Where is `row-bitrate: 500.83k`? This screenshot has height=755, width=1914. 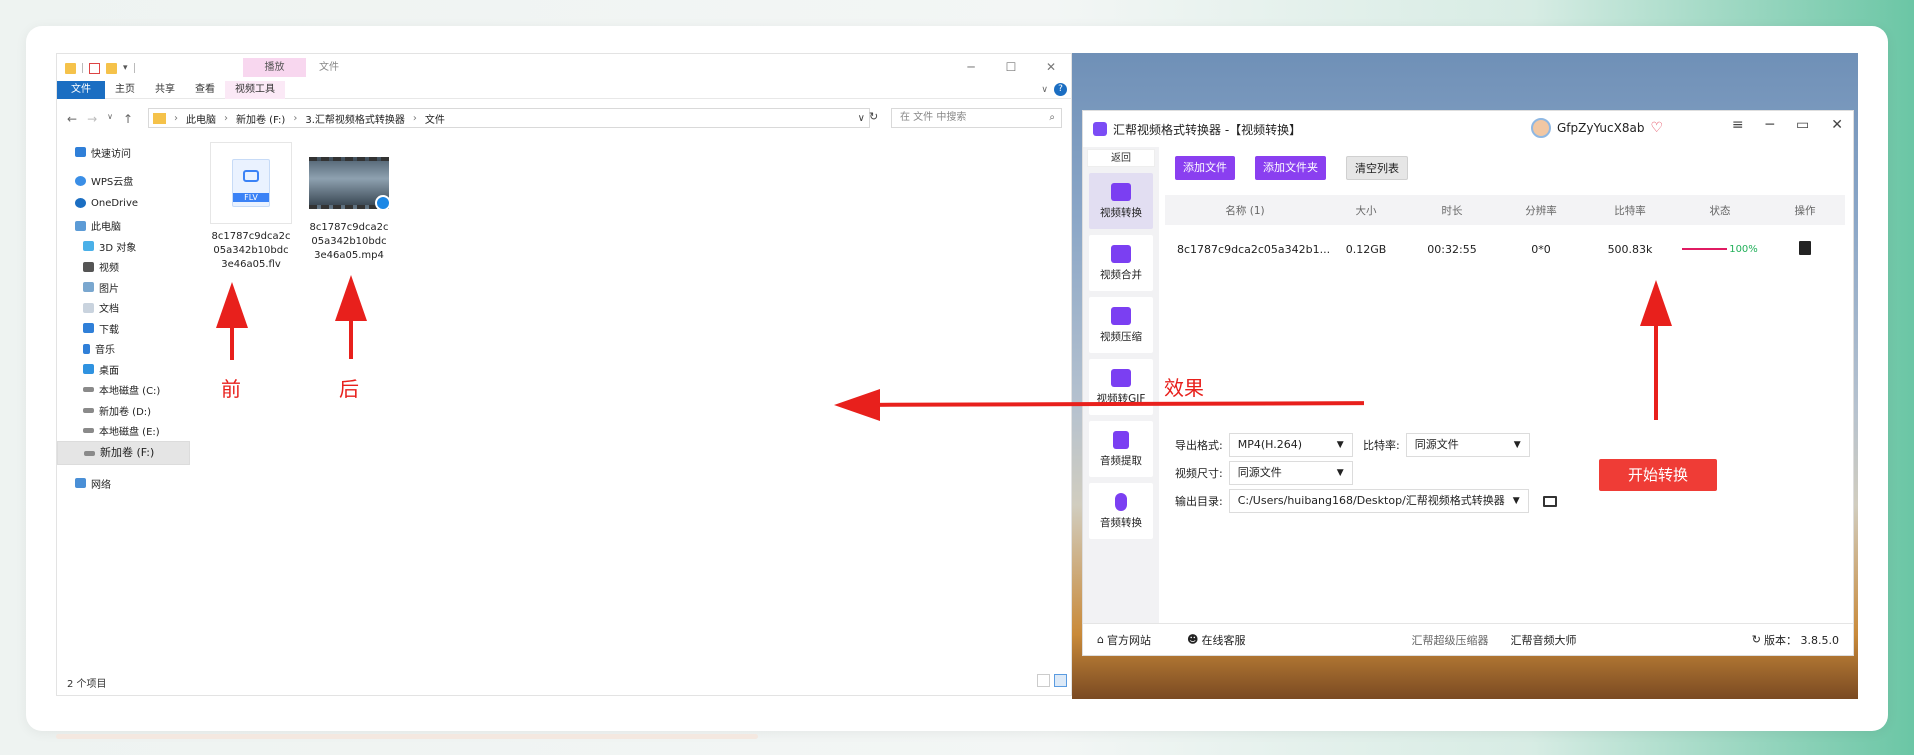
row-bitrate: 500.83k is located at coordinates (1630, 249).